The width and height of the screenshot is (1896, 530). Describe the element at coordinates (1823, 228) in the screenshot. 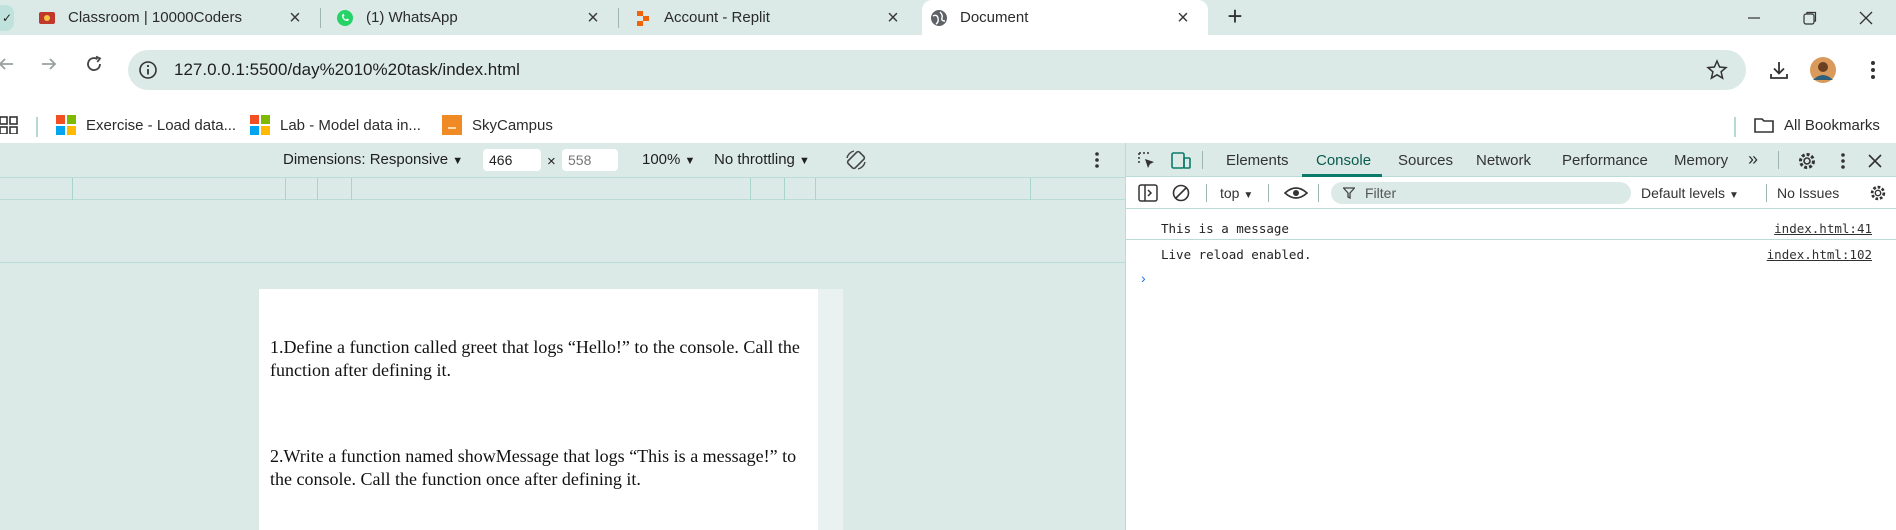

I see `log-source-link: index.html:41` at that location.